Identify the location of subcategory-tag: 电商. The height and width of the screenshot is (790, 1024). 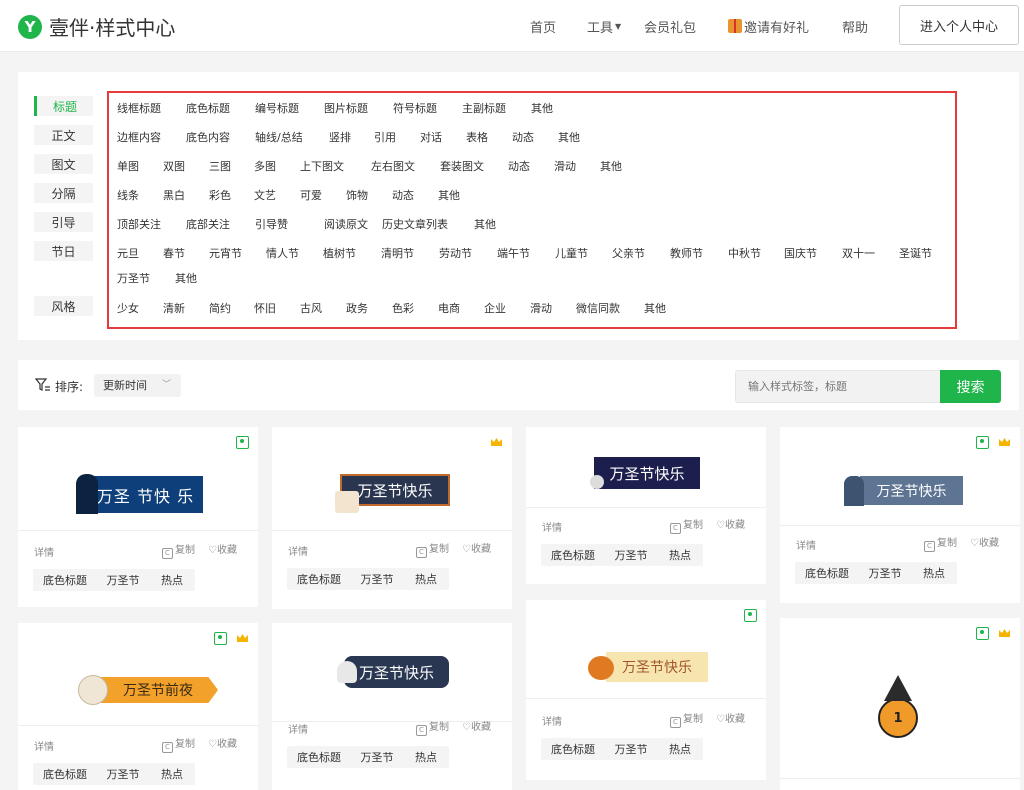
(449, 308).